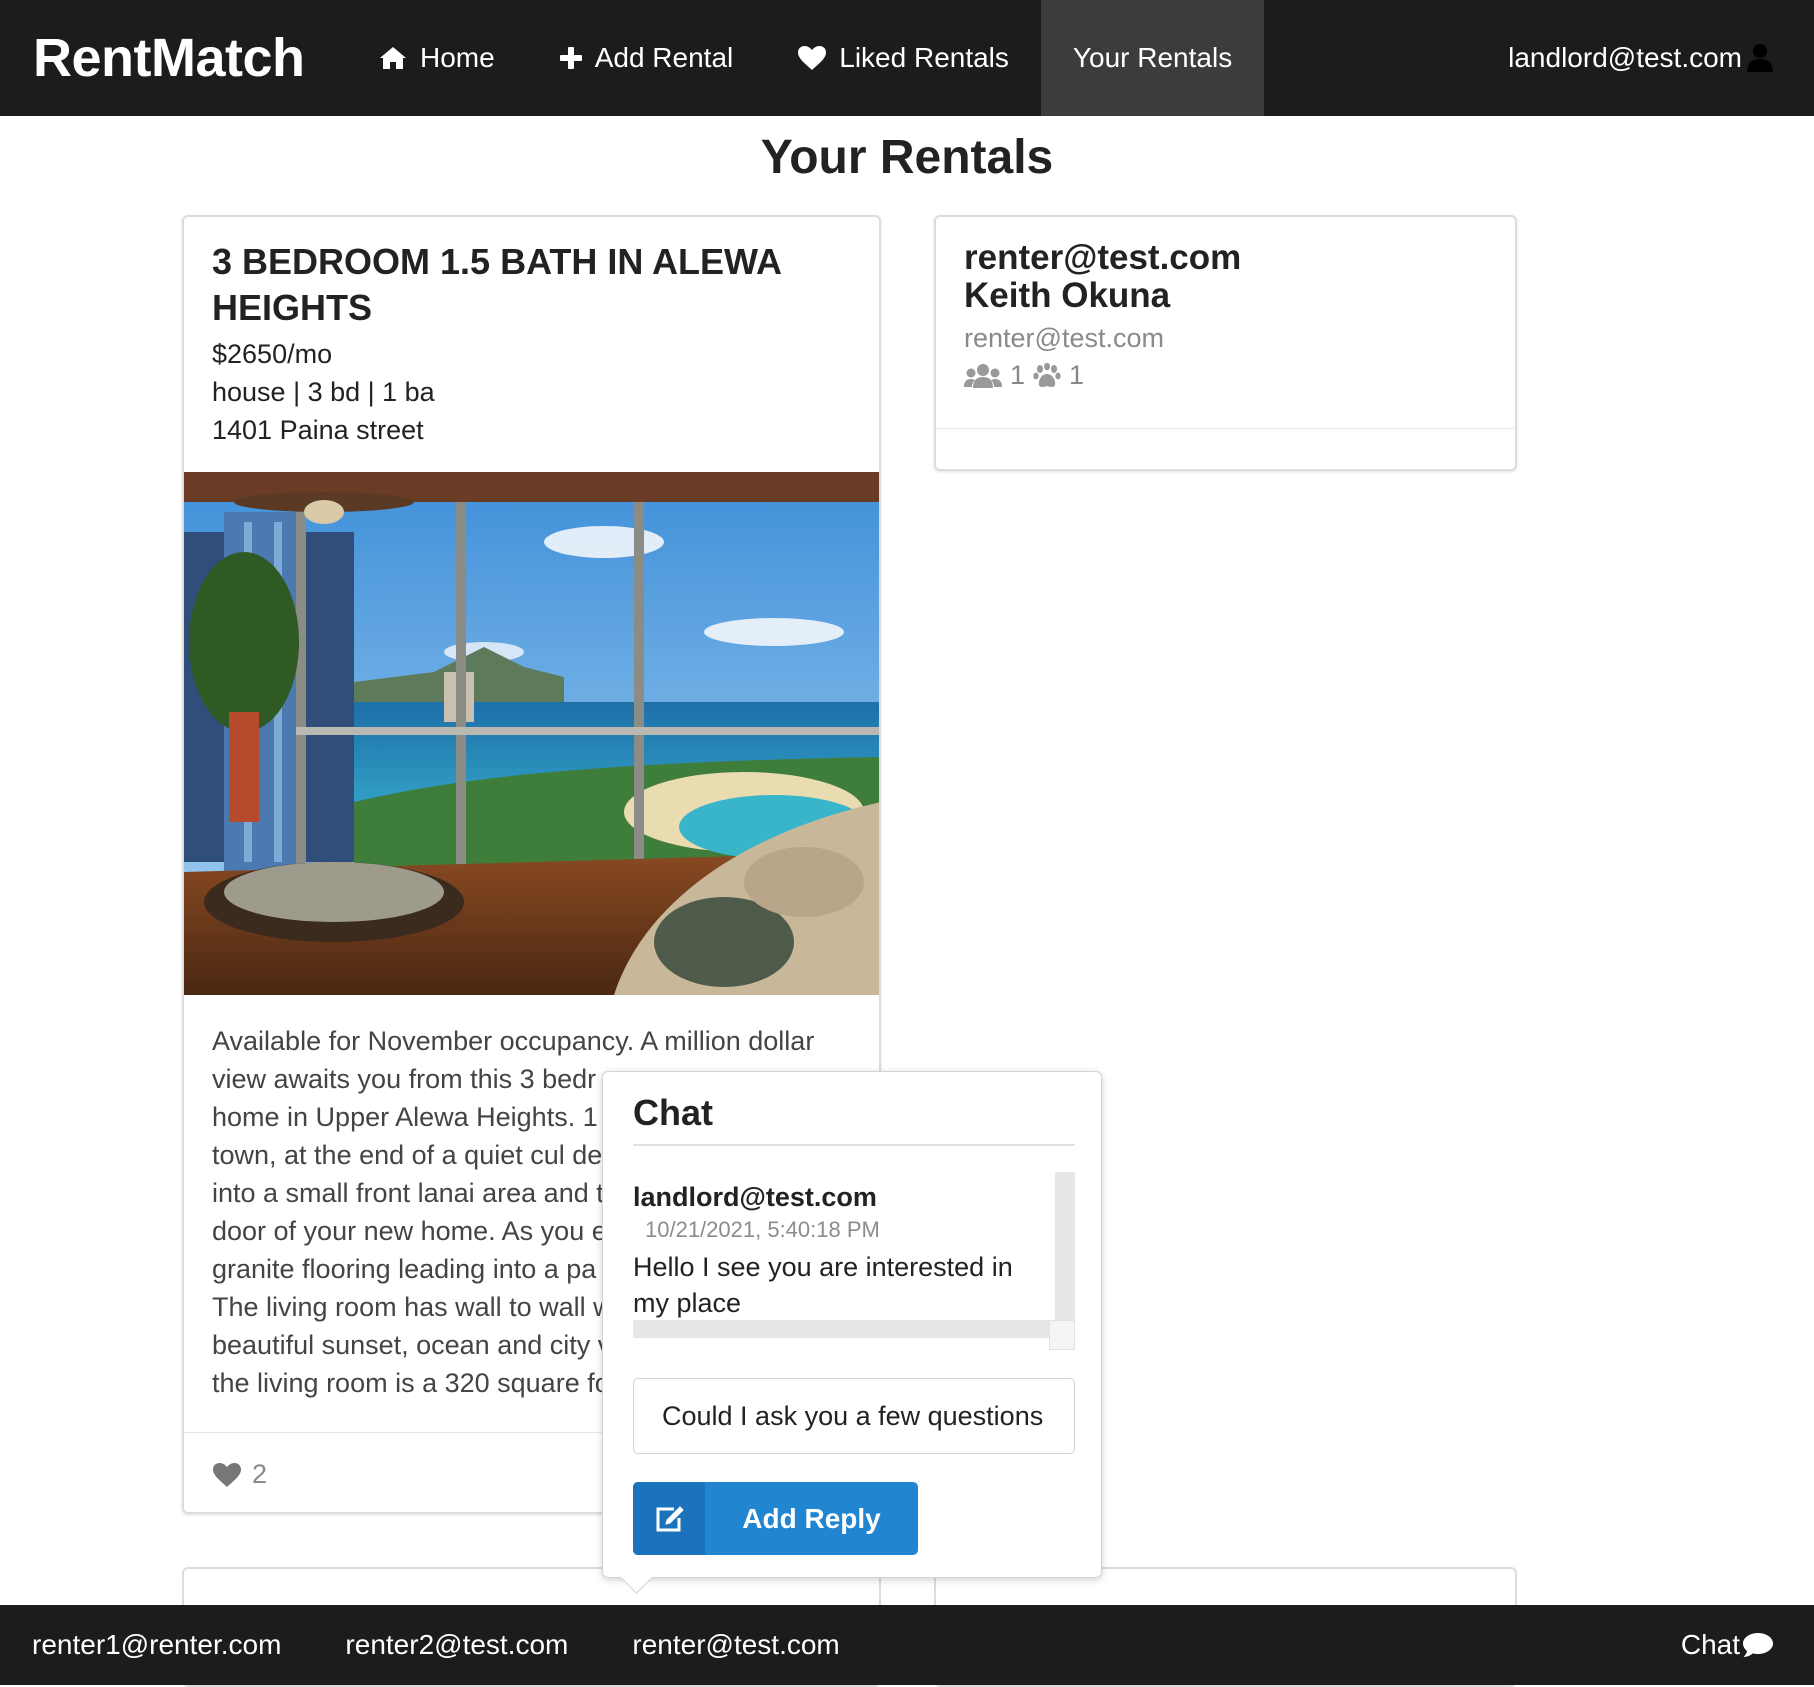  I want to click on message-timestamp: 10/21/2021, 5:40:18 PM, so click(762, 1229).